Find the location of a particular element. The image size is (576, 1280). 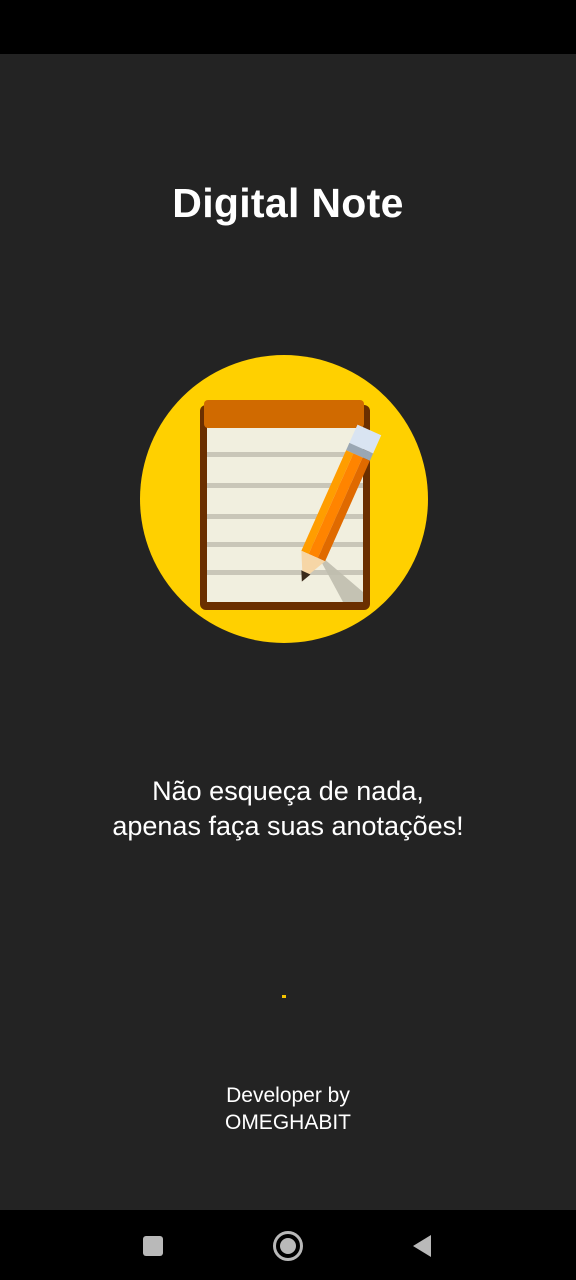

back-button is located at coordinates (422, 1246).